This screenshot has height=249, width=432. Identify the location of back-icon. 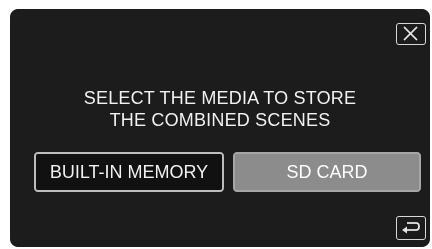
(411, 228).